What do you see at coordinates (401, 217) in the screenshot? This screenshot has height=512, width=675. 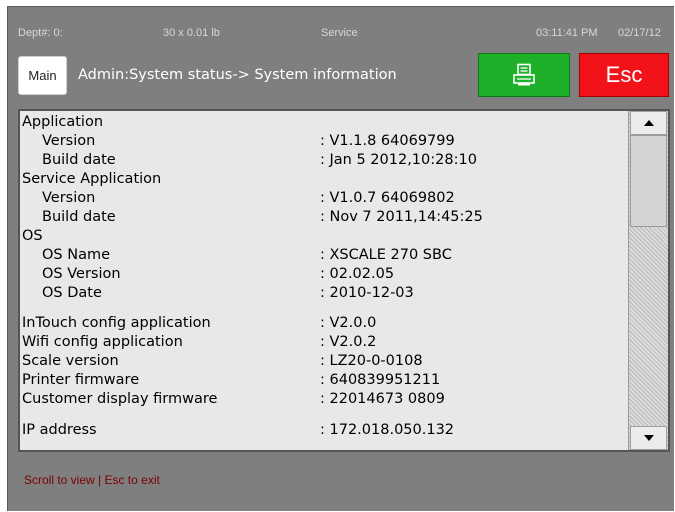 I see `row-value: : Nov 7 2011,14:45:25` at bounding box center [401, 217].